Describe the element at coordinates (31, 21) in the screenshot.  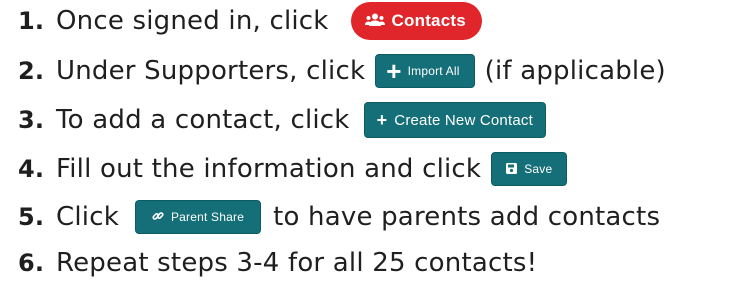
I see `step-number: 1.` at that location.